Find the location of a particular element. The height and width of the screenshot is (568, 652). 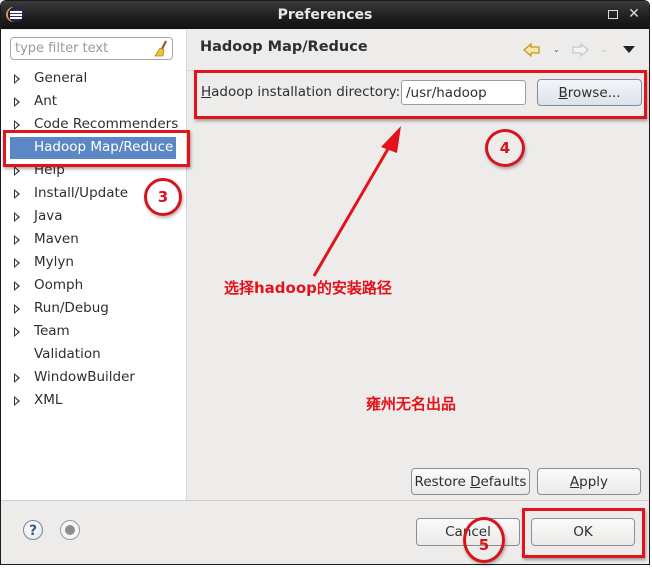

annotation-watermark: 雍州无名出品 is located at coordinates (411, 404).